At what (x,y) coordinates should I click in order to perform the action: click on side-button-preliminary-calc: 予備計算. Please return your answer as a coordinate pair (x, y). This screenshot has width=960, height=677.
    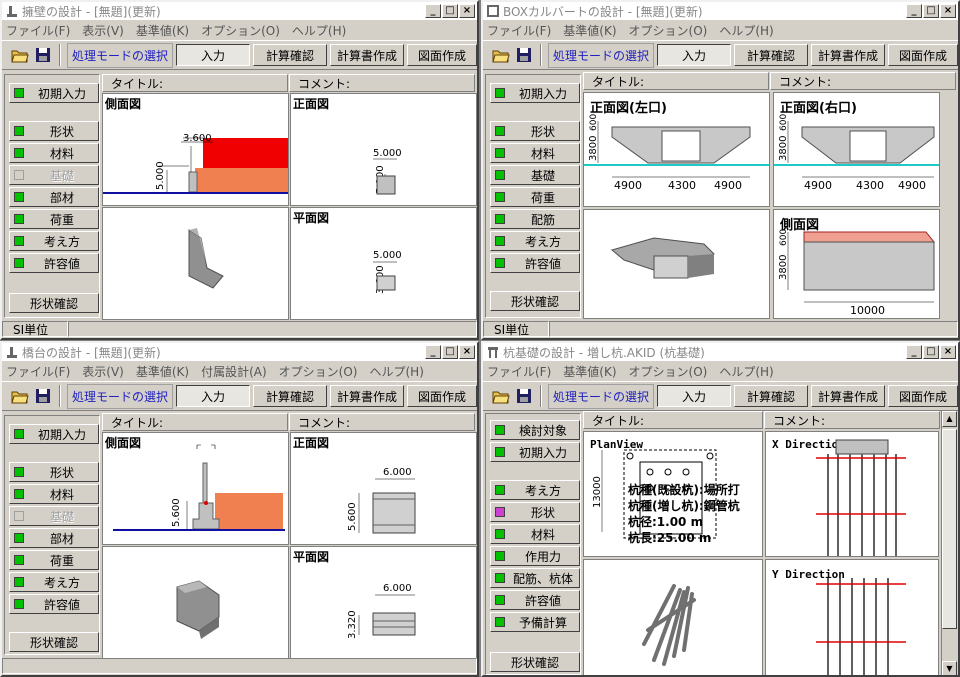
    Looking at the image, I should click on (535, 622).